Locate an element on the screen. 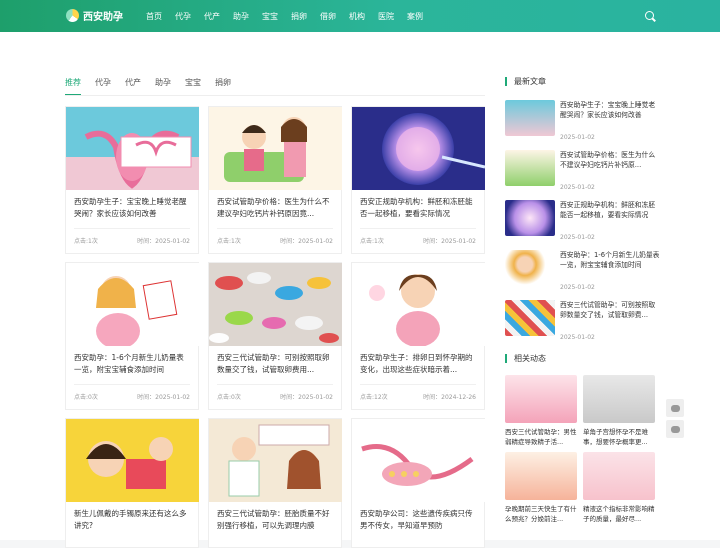 This screenshot has height=548, width=720. chat-icon is located at coordinates (675, 408).